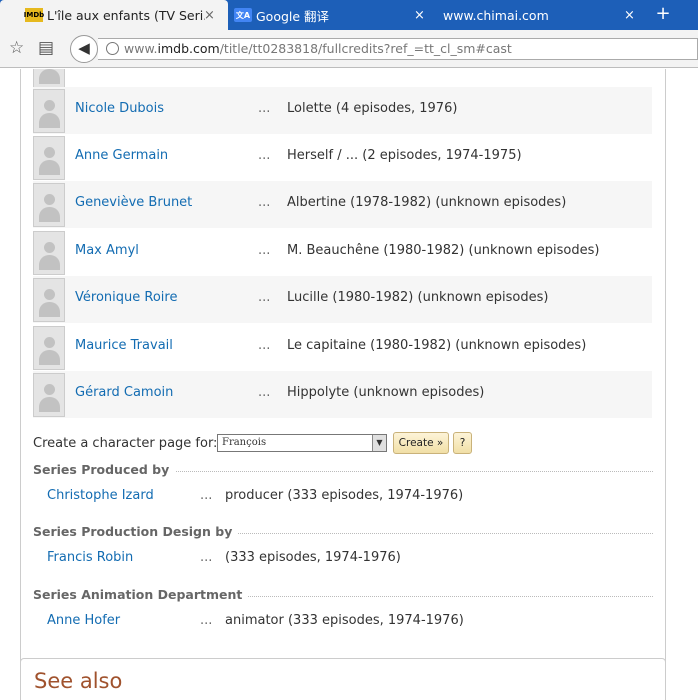  Describe the element at coordinates (34, 15) in the screenshot. I see `imdb-favicon-icon: IMDb` at that location.